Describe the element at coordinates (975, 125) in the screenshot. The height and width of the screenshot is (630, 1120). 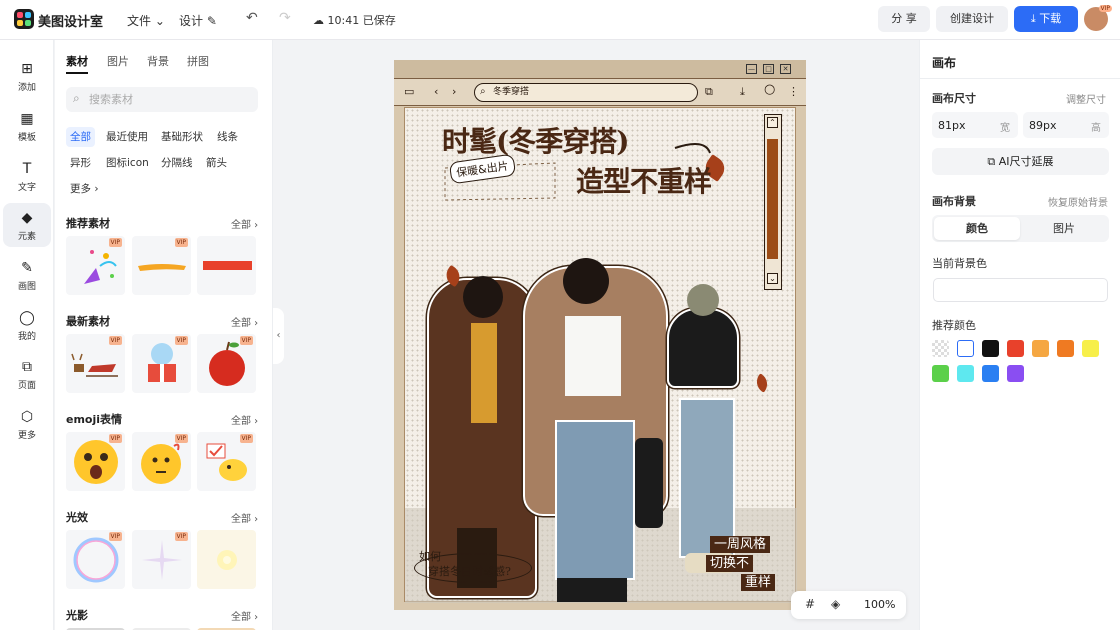
I see `width-field: 81px 宽` at that location.